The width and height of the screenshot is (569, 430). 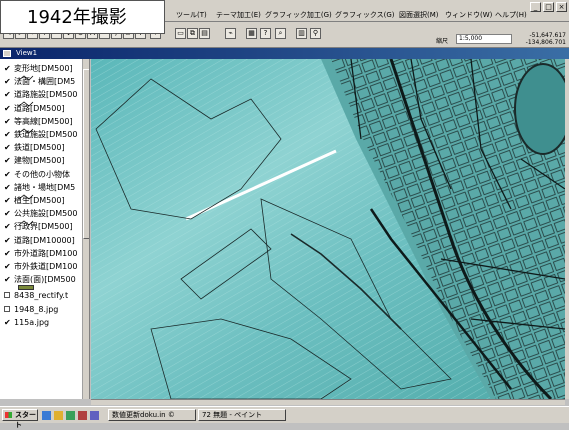 I want to click on media-quicklaunch-icon, so click(x=82, y=415).